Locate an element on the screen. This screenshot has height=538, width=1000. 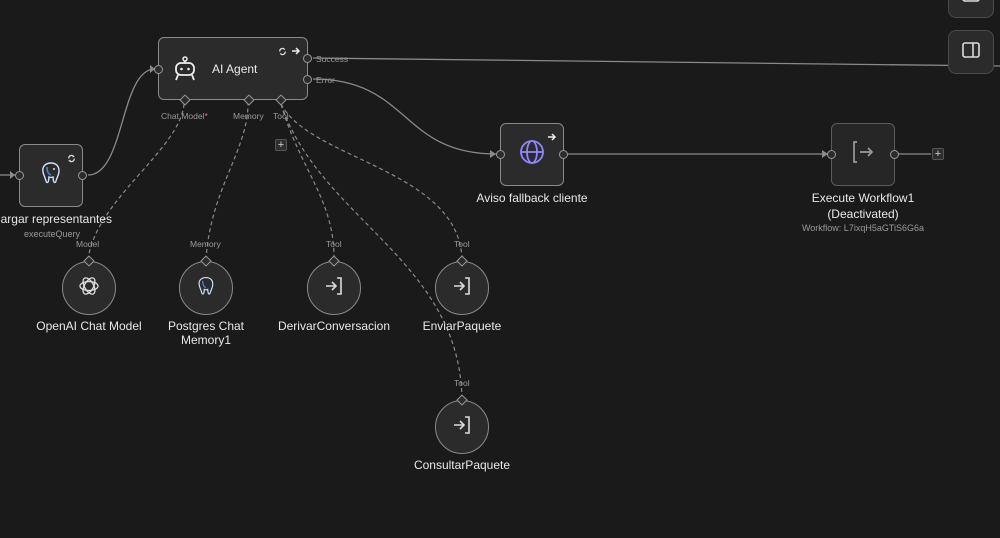
node-enviar-paquete is located at coordinates (462, 285).